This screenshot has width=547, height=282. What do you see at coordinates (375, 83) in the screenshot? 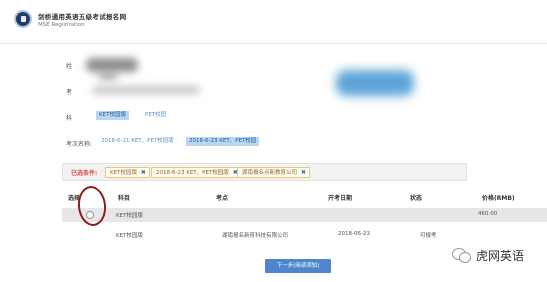
I see `photo-redacted` at bounding box center [375, 83].